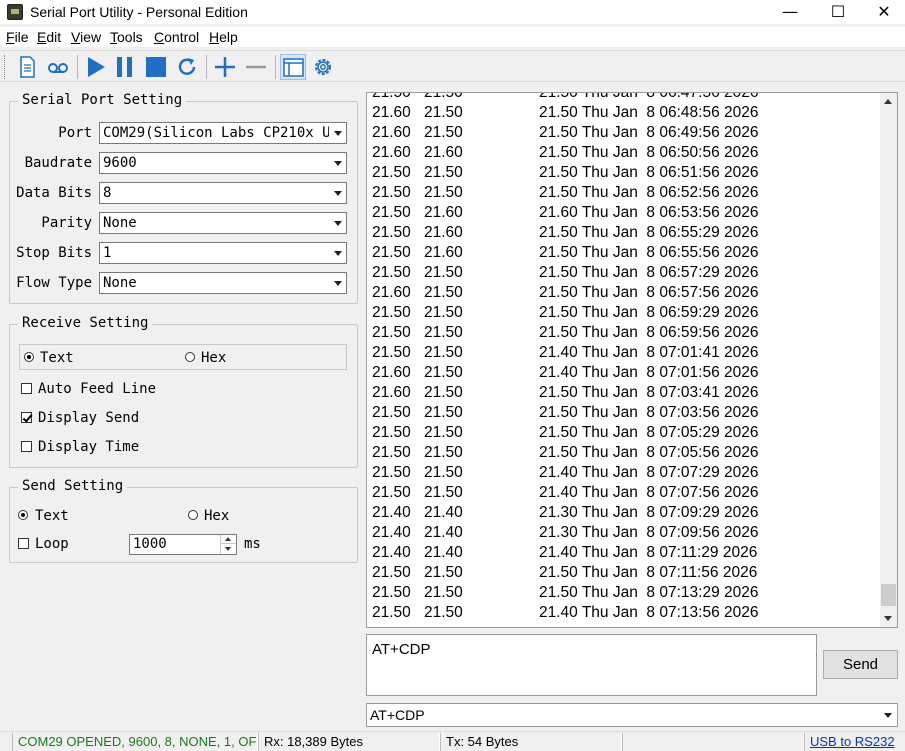  I want to click on app-logo-icon, so click(15, 12).